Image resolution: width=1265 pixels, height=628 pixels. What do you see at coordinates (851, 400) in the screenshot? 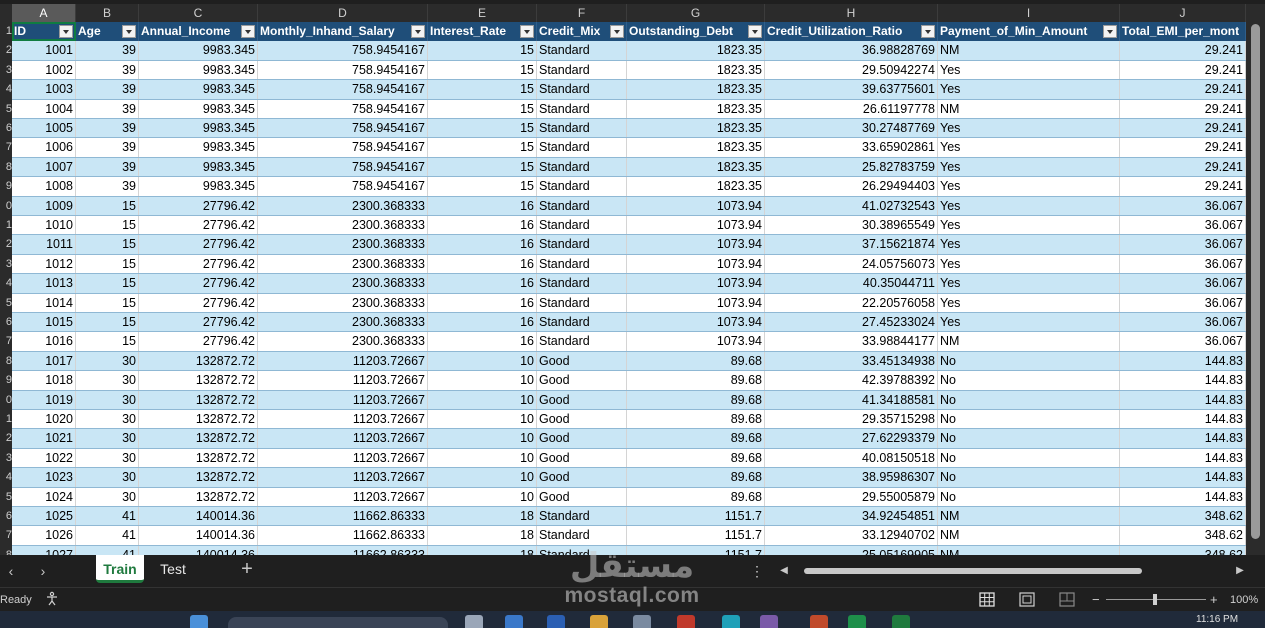
I see `table-cell: 41.34188581` at bounding box center [851, 400].